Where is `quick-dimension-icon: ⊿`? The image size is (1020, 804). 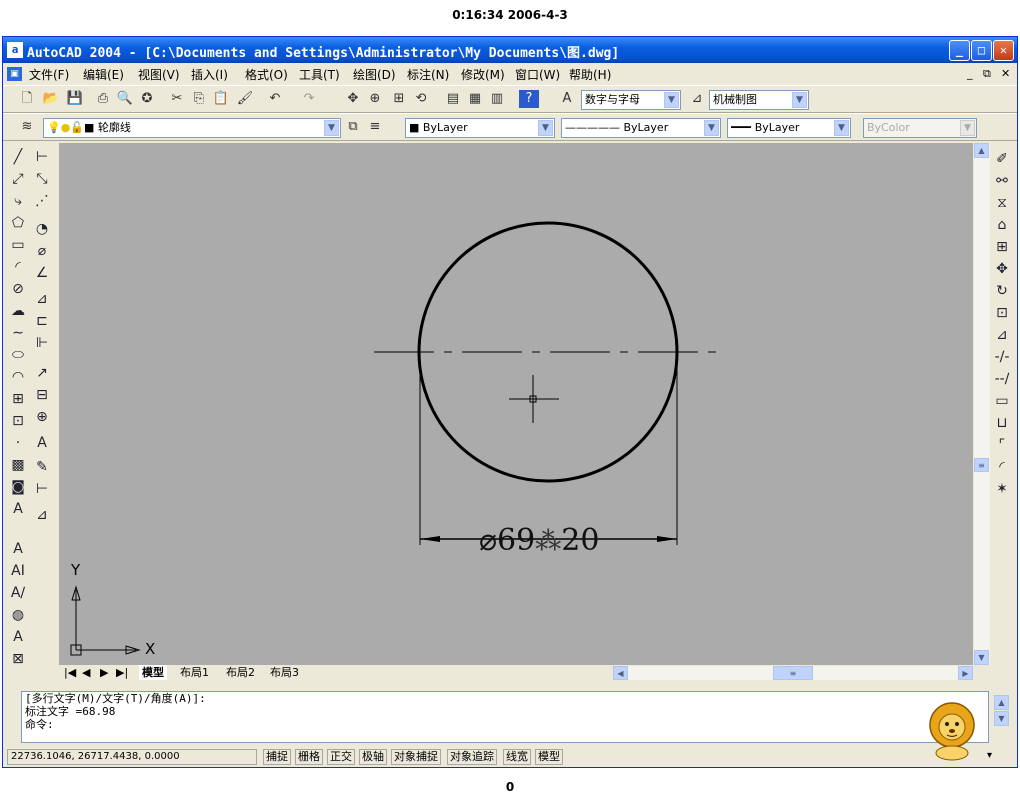
quick-dimension-icon: ⊿ is located at coordinates (42, 299).